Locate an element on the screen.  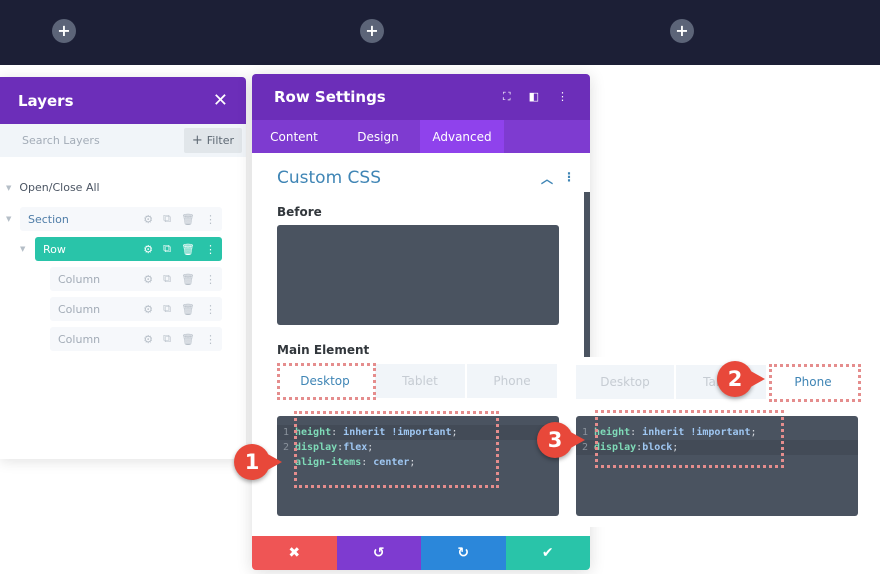
redo-button: ↻ is located at coordinates (463, 553).